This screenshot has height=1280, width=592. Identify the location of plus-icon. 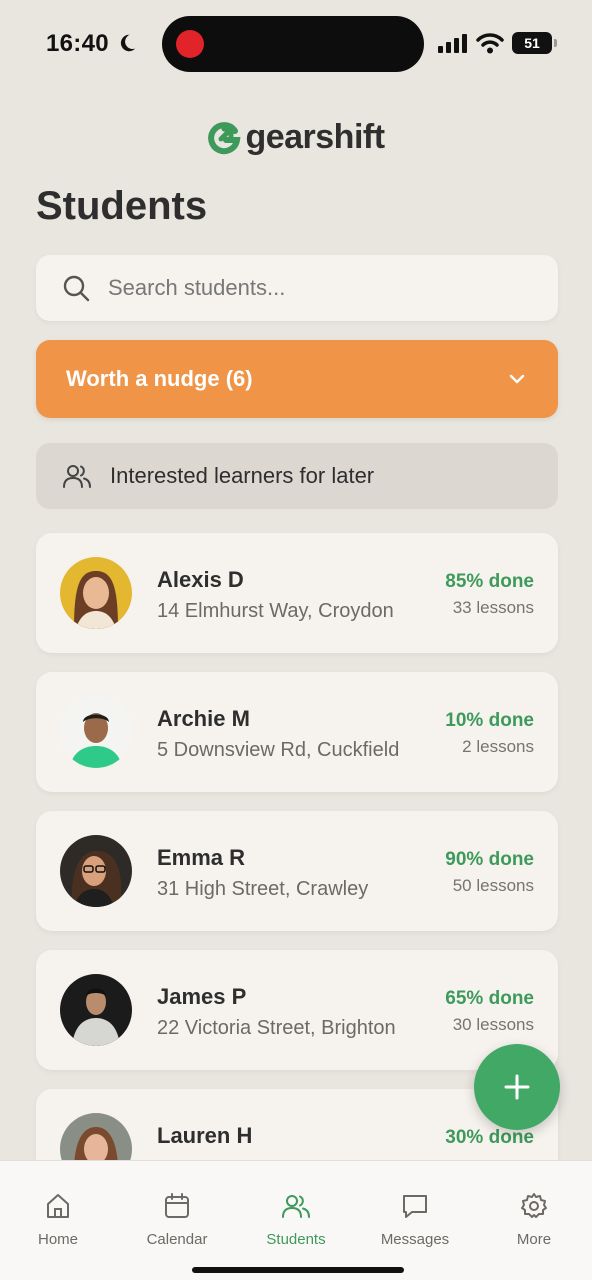
(517, 1087).